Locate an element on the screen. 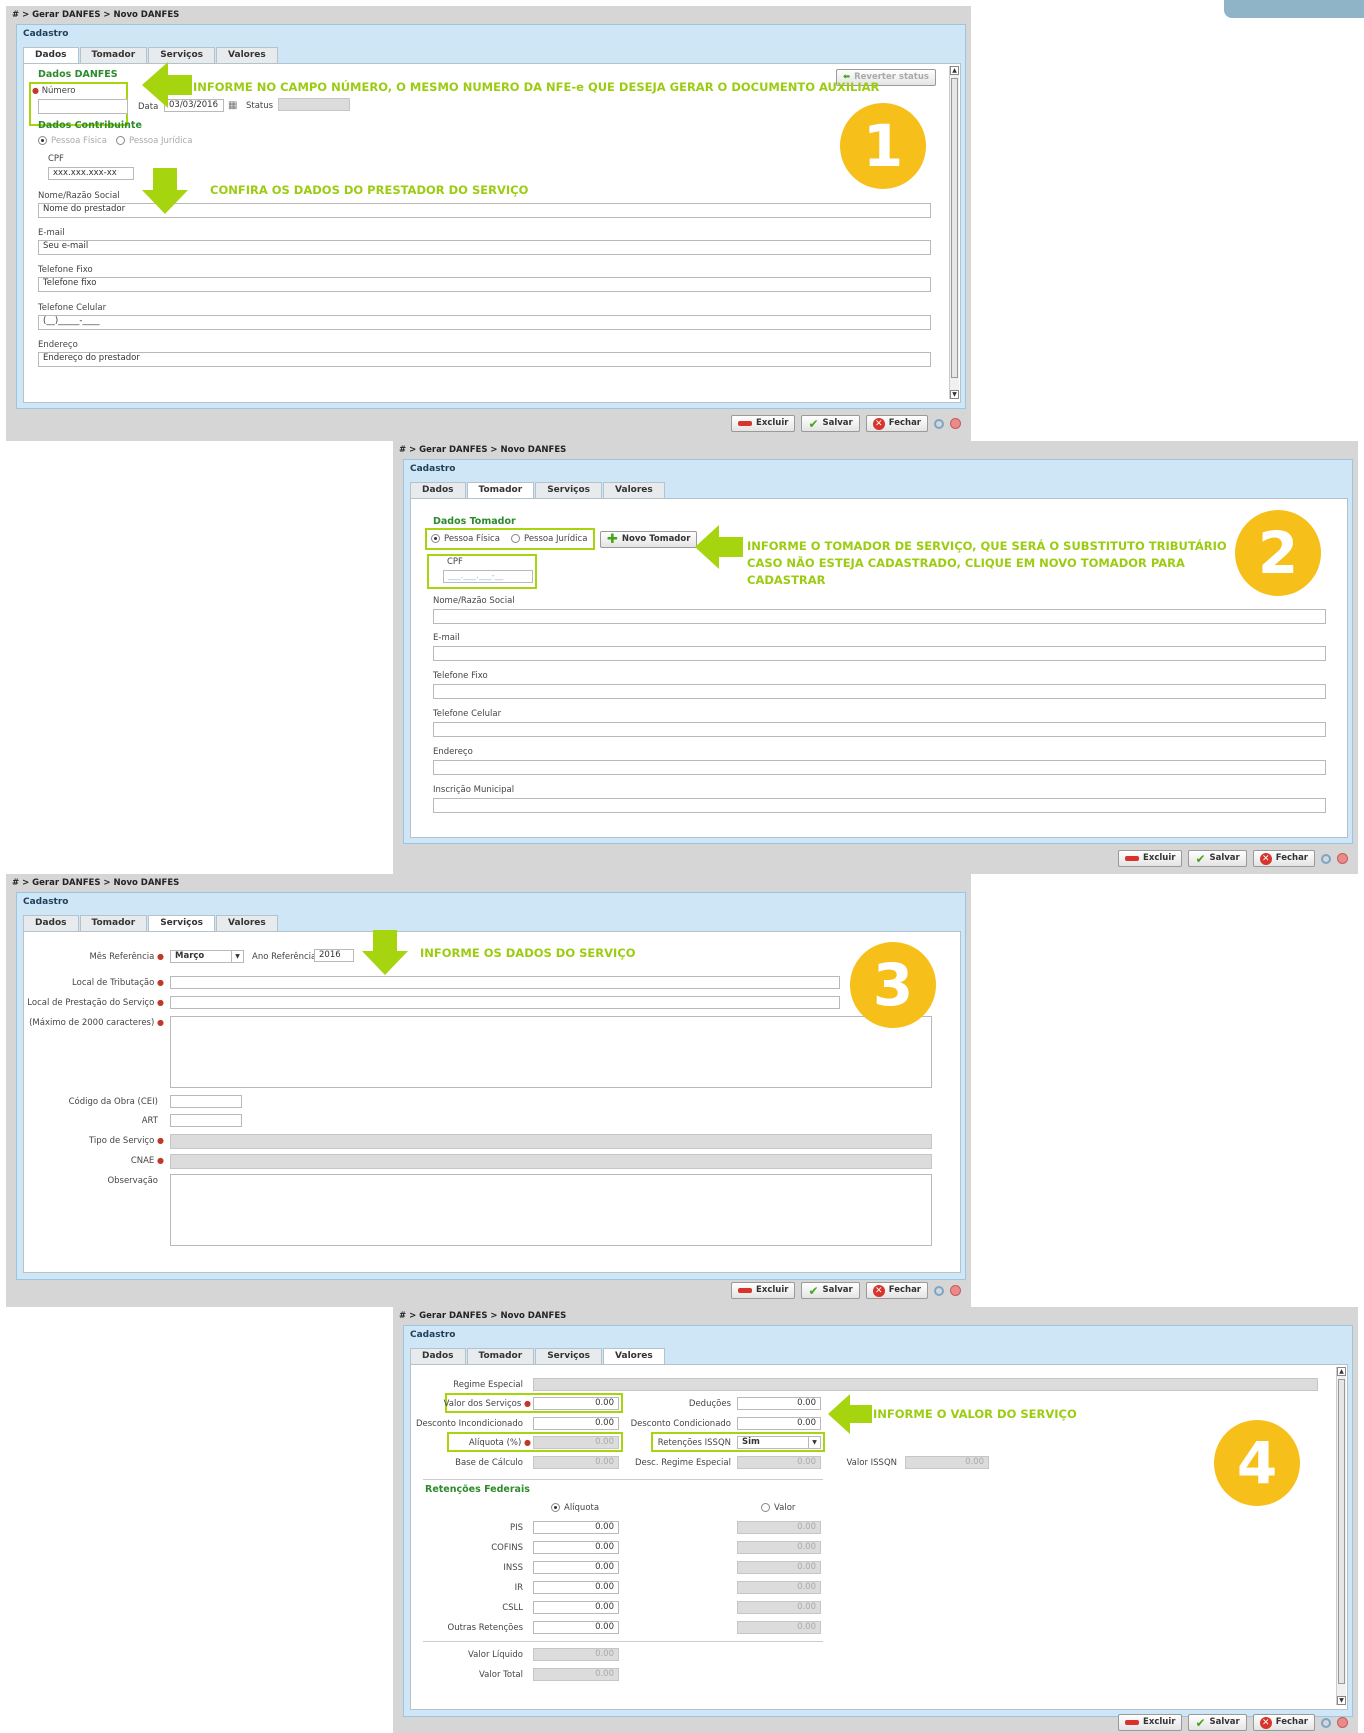 The image size is (1364, 1733). inscricao-municipal-input is located at coordinates (879, 805).